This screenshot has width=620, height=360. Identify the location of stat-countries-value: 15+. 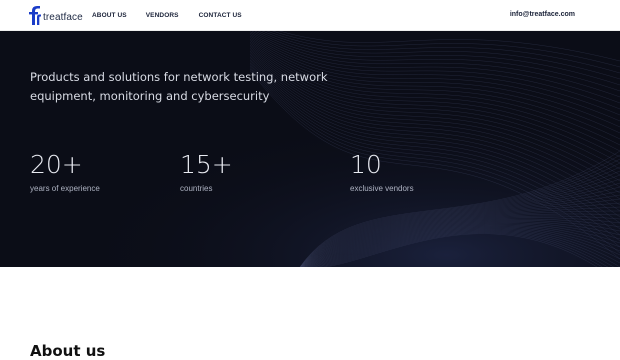
(206, 164).